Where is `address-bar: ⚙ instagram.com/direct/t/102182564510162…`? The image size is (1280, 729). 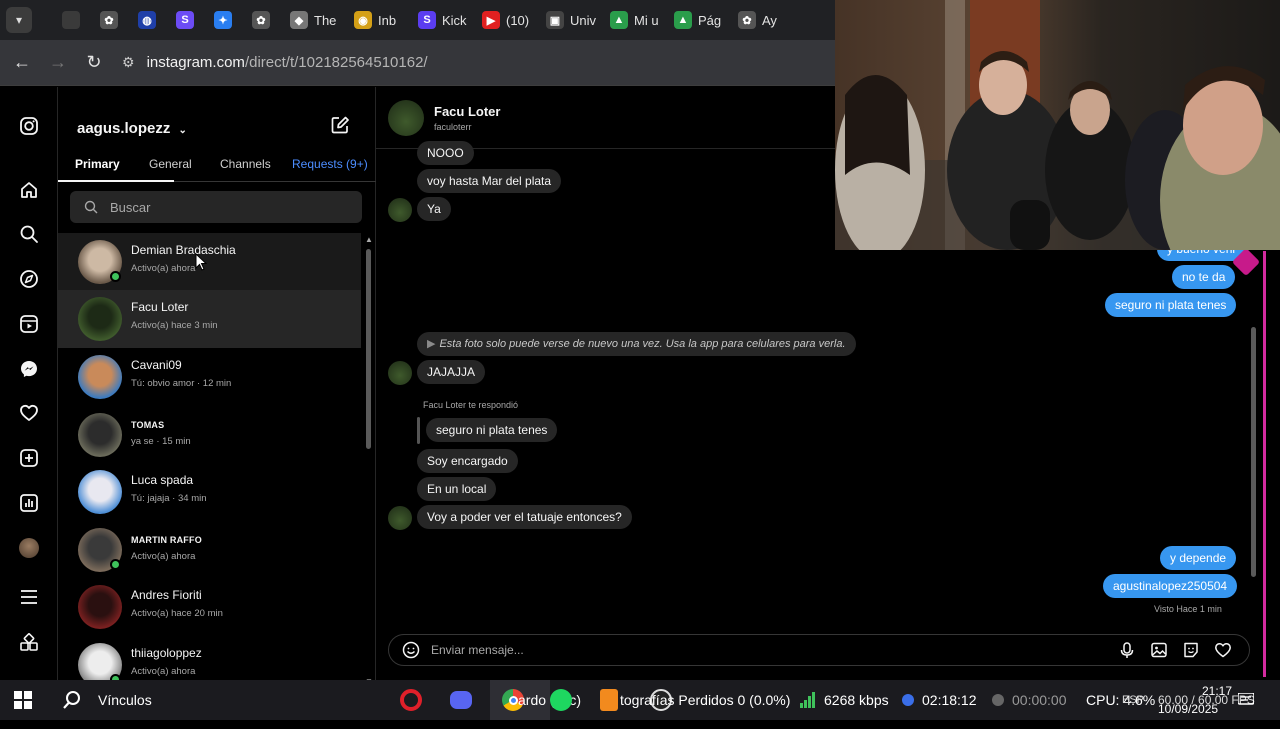 address-bar: ⚙ instagram.com/direct/t/102182564510162… is located at coordinates (275, 62).